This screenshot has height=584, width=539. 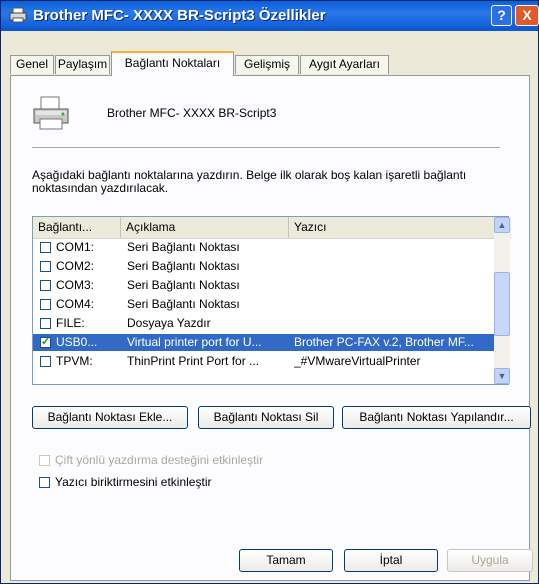 What do you see at coordinates (391, 560) in the screenshot?
I see `cancel-button: İptal` at bounding box center [391, 560].